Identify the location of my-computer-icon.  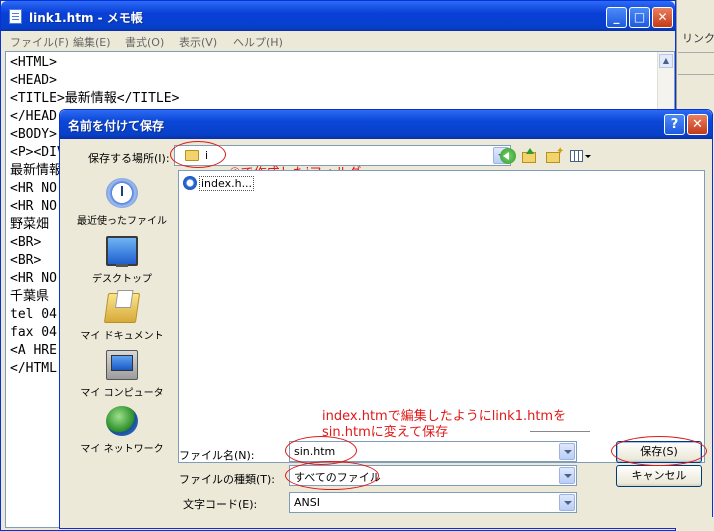
(122, 365).